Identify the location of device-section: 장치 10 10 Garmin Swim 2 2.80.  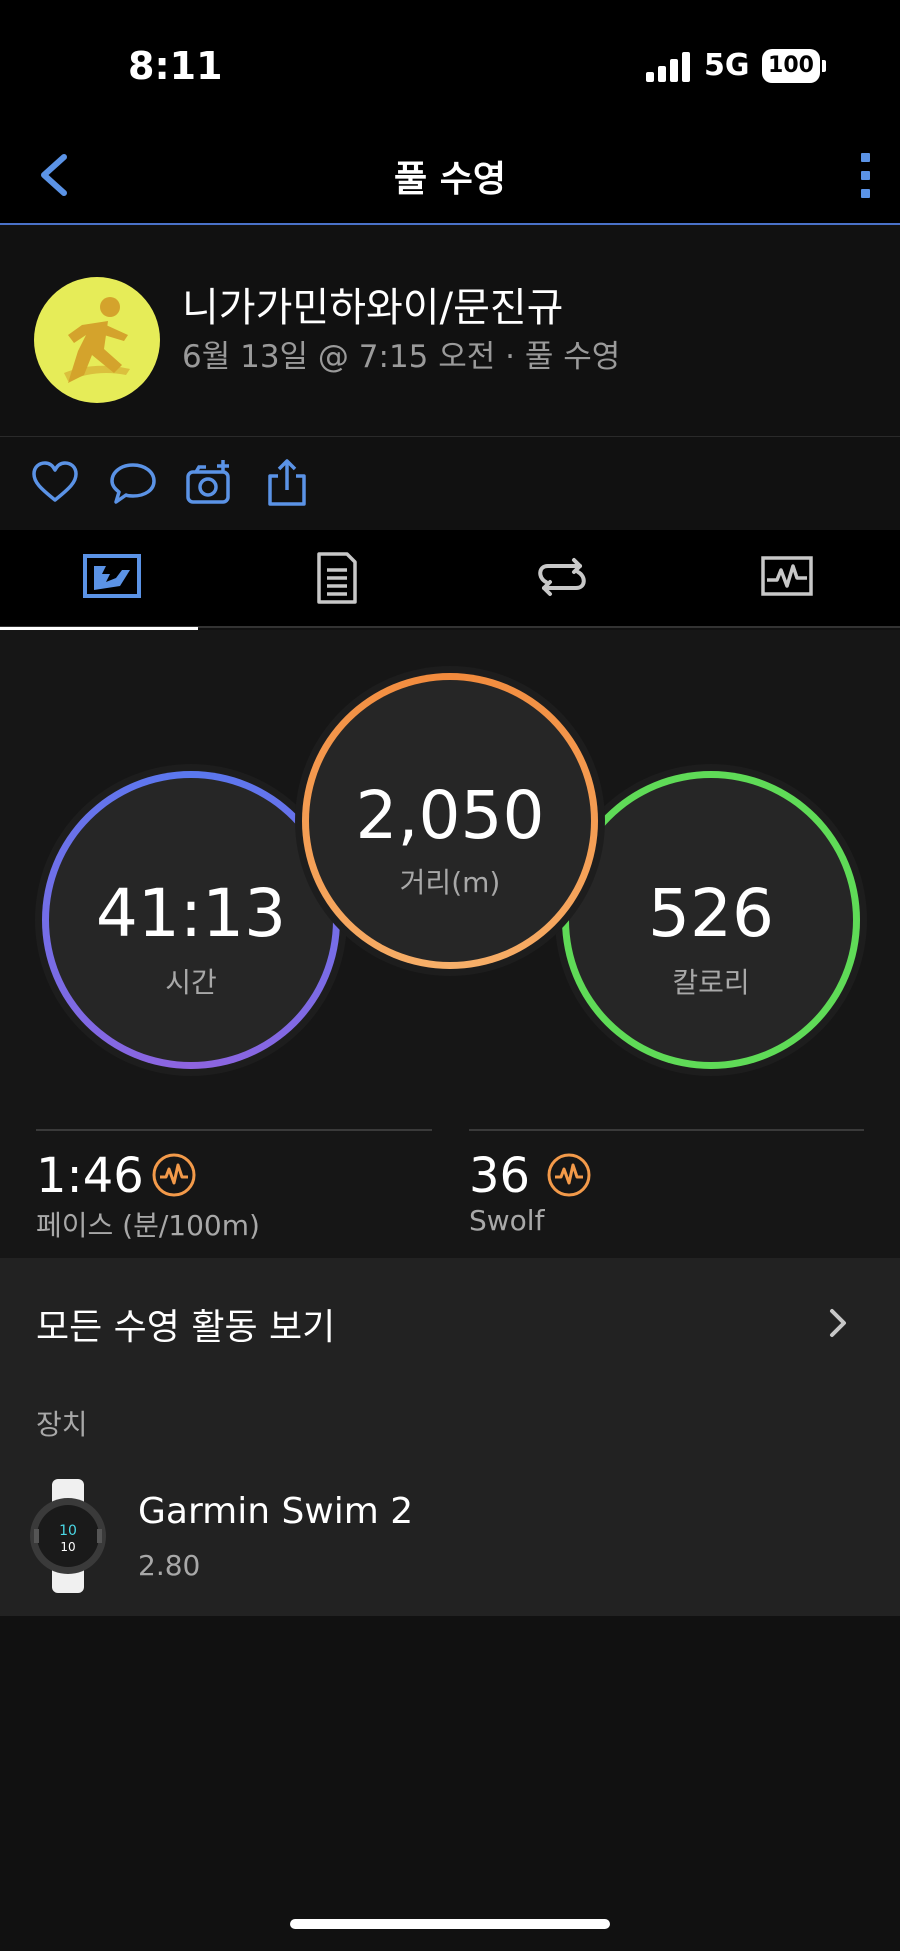
(450, 1499).